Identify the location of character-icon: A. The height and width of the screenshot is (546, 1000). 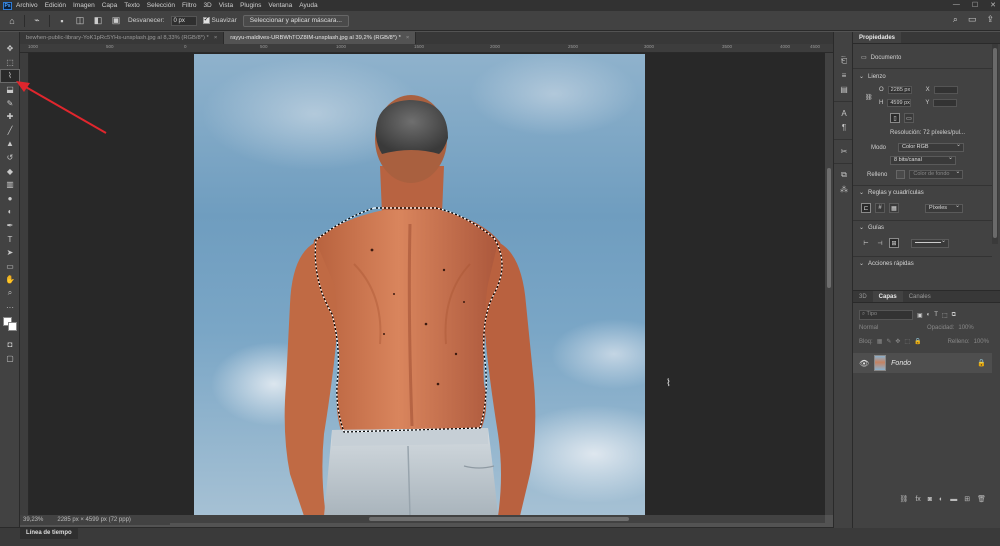
(844, 113).